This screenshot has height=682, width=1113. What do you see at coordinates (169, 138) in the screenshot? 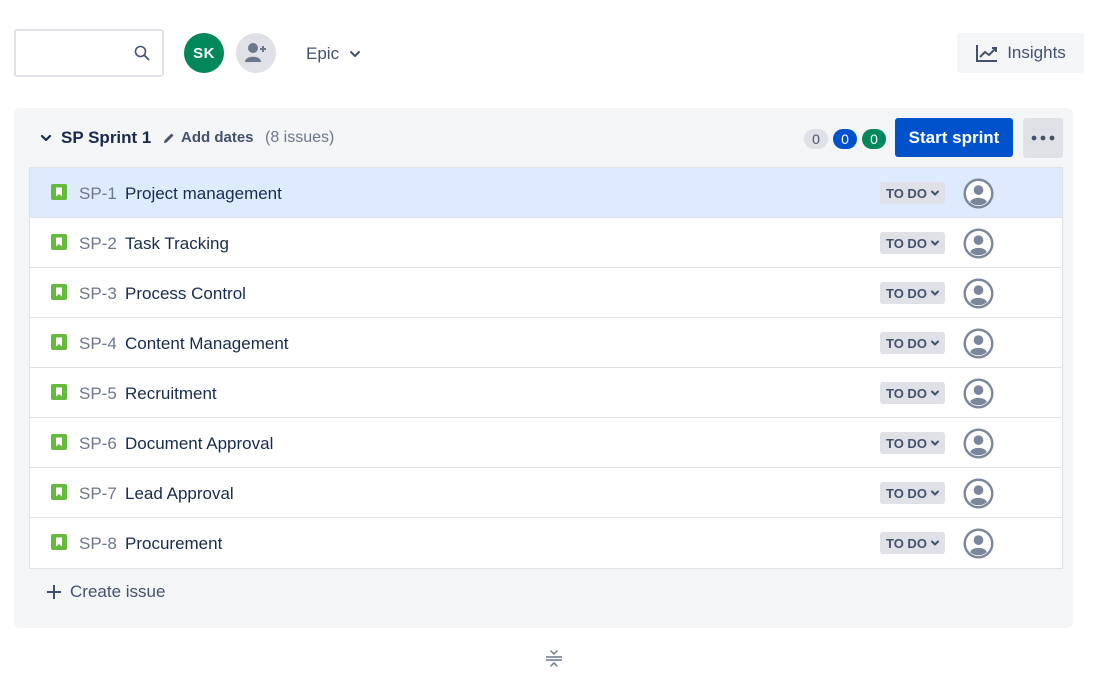
I see `pencil-icon` at bounding box center [169, 138].